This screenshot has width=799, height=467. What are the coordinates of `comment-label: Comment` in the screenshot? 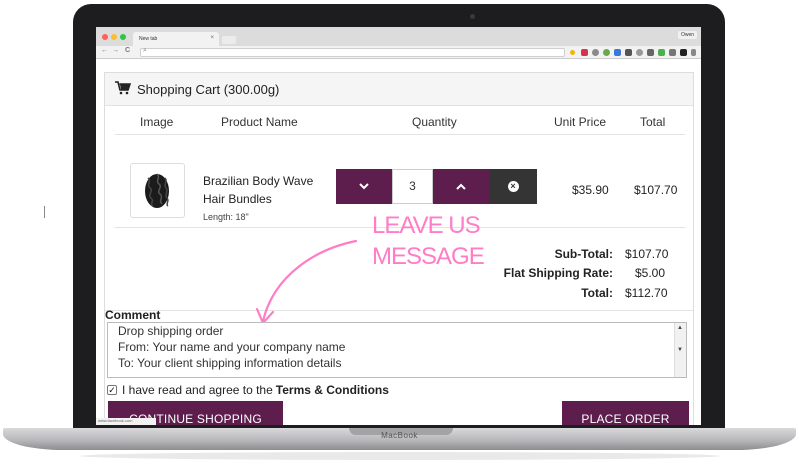 It's located at (133, 315).